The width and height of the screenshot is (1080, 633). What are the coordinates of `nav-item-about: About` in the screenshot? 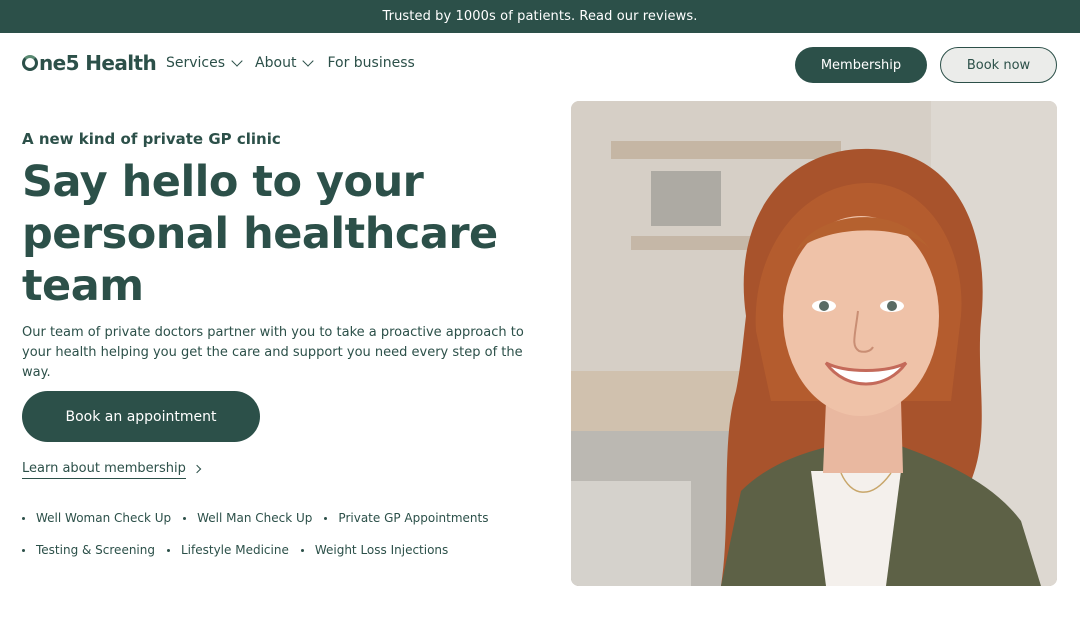 It's located at (285, 62).